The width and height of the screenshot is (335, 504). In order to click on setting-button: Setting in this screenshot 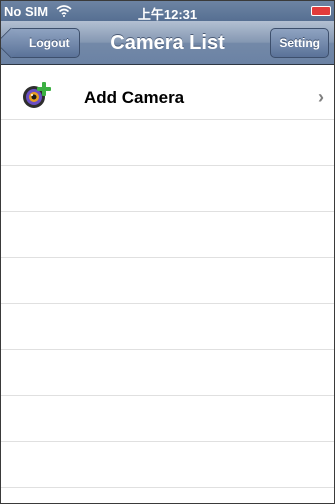, I will do `click(299, 43)`.